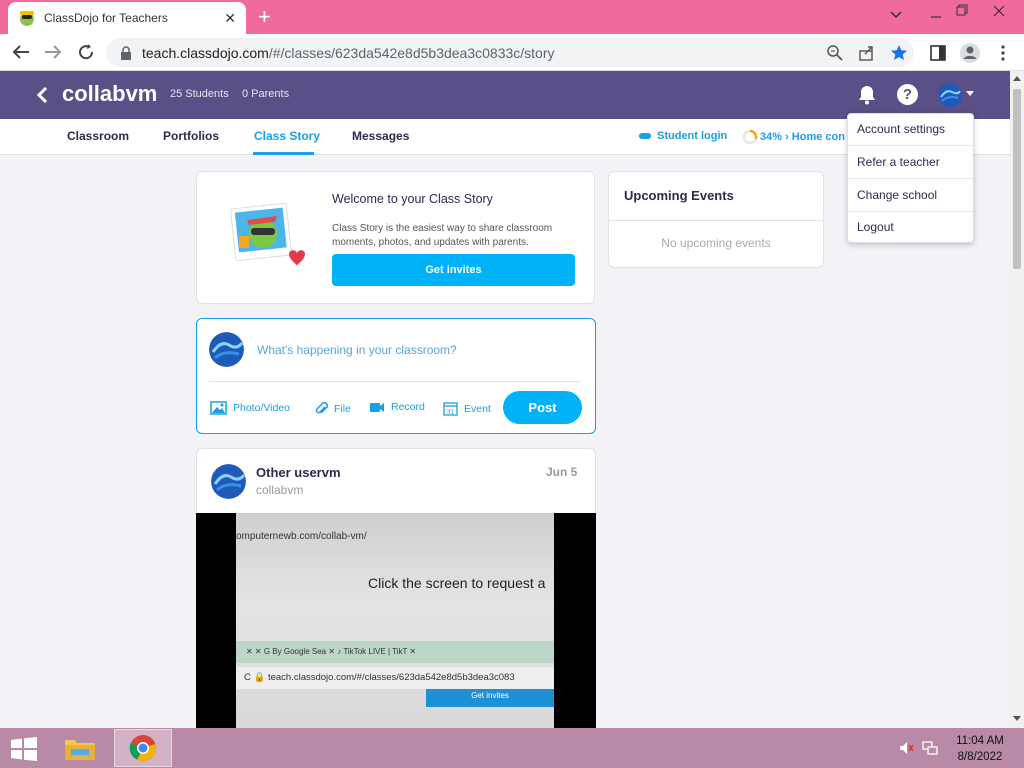 The width and height of the screenshot is (1024, 768). What do you see at coordinates (1017, 399) in the screenshot?
I see `page-scrollbar` at bounding box center [1017, 399].